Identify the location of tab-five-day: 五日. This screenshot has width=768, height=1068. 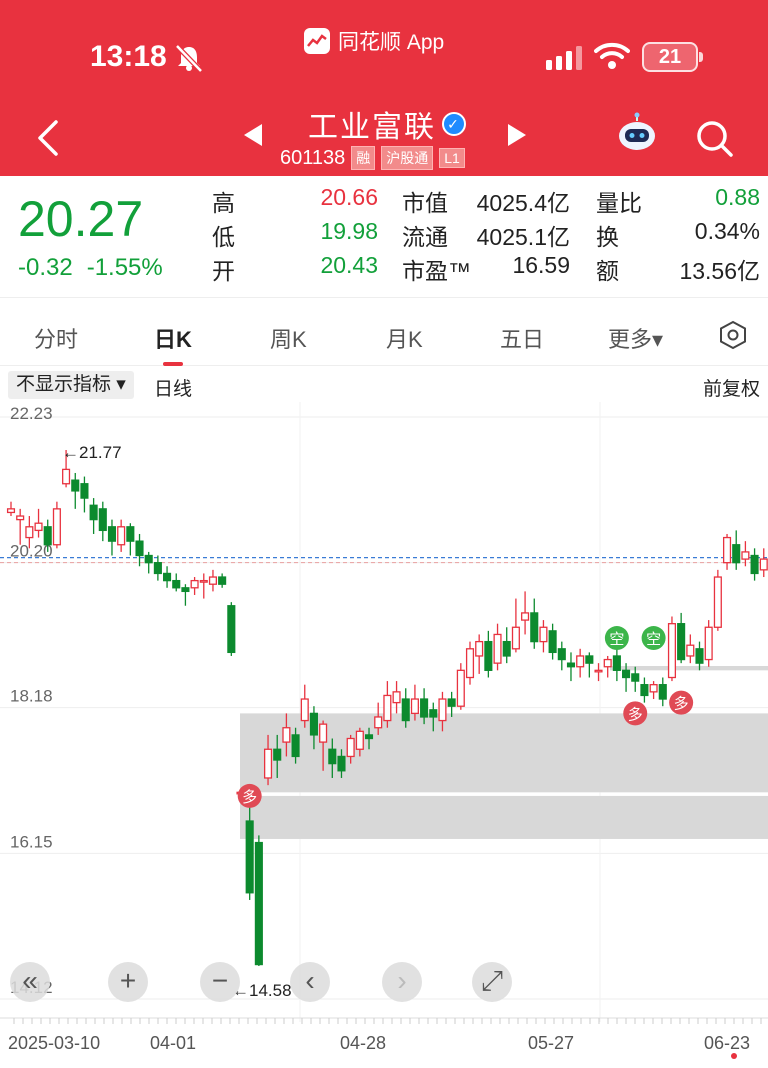
(522, 338).